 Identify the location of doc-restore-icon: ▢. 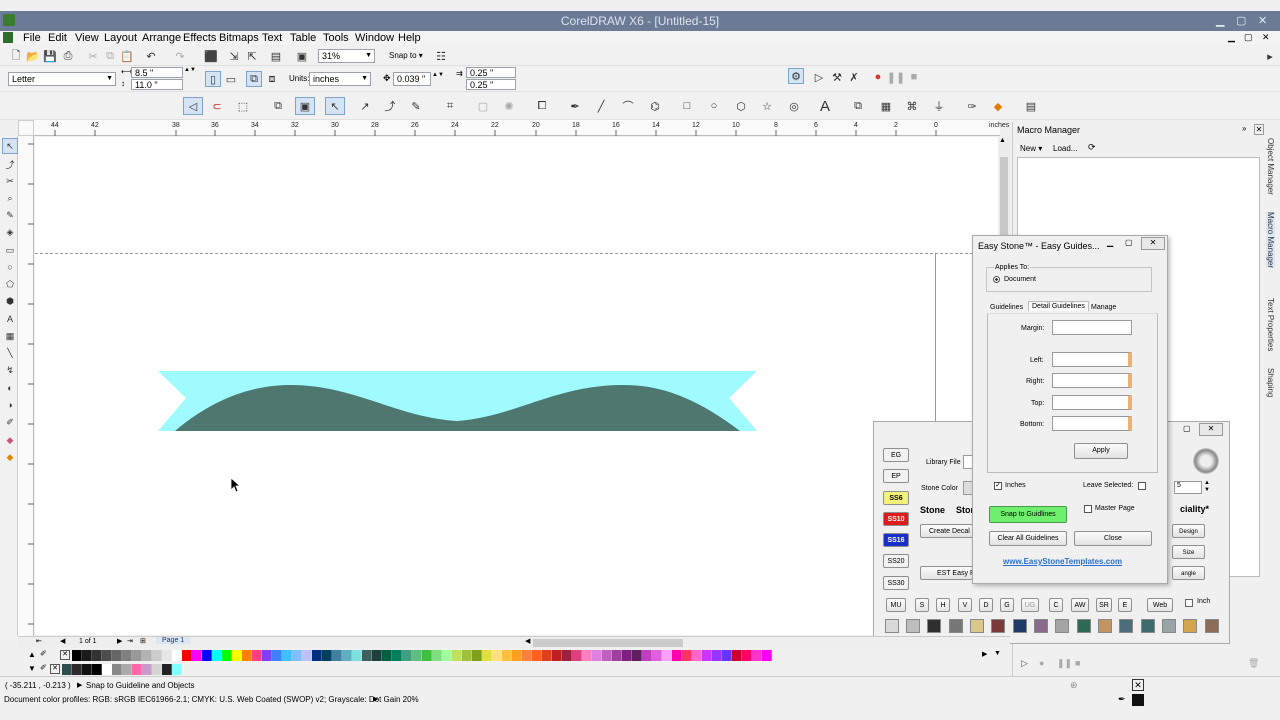
(1248, 37).